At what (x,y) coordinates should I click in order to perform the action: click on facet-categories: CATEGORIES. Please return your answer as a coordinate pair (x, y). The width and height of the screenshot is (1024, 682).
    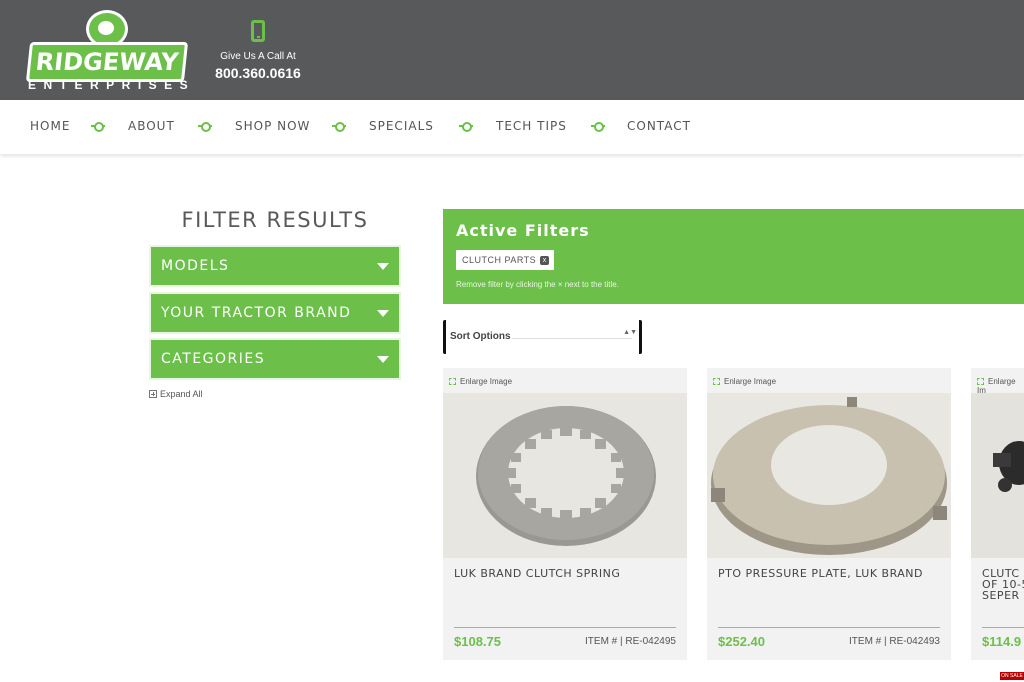
    Looking at the image, I should click on (275, 359).